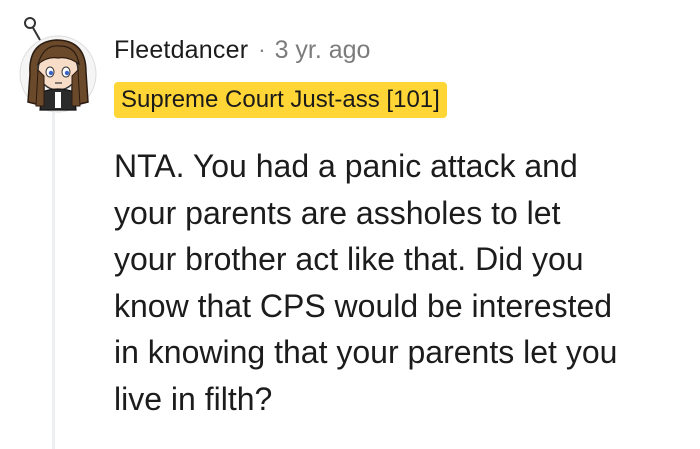  Describe the element at coordinates (280, 100) in the screenshot. I see `user-flair-badge: Supreme Court Just-ass [101]` at that location.